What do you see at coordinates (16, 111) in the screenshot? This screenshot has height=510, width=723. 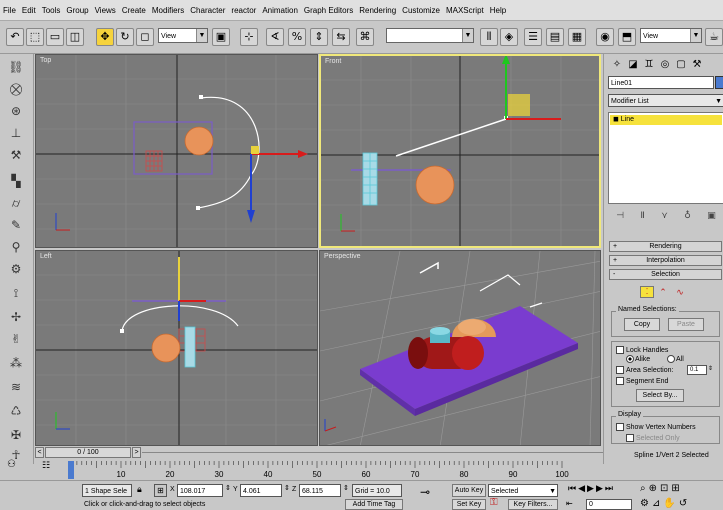 I see `bind-space-warp-icon: ⊛` at bounding box center [16, 111].